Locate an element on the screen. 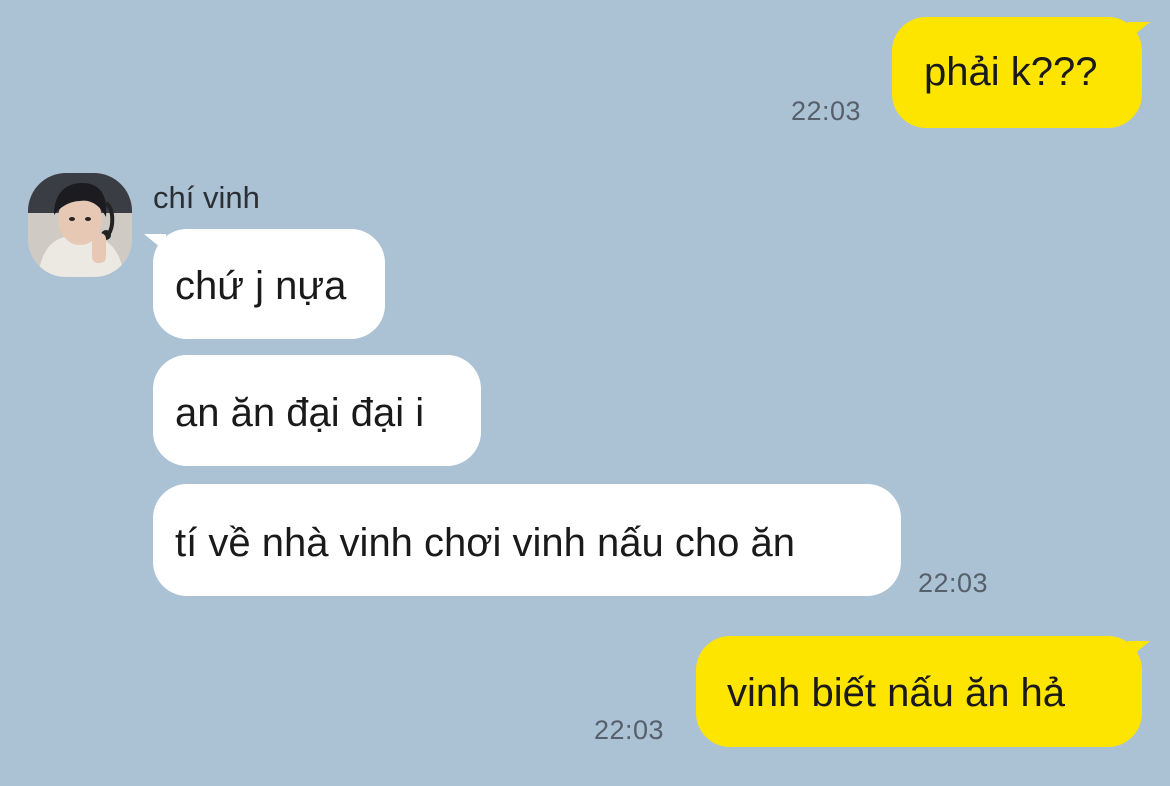  sender-avatar is located at coordinates (80, 225).